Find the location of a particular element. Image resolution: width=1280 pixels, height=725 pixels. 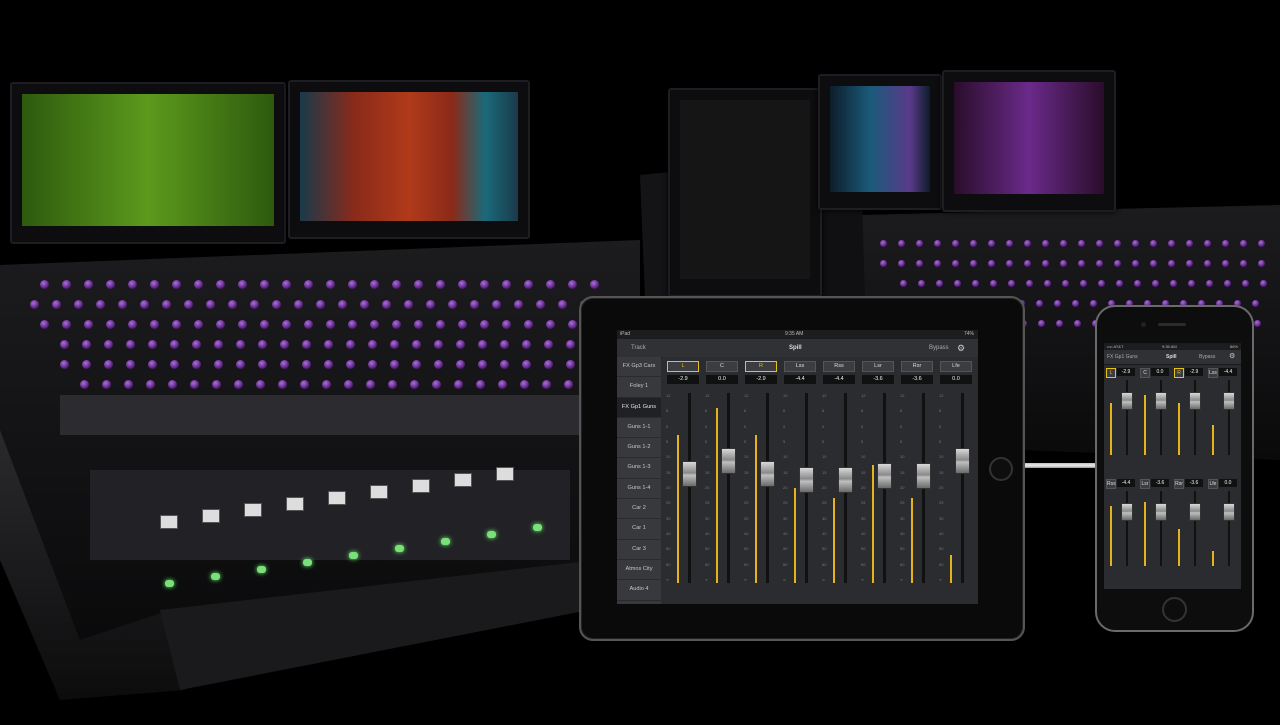

track-list-item: Guns 1-4 is located at coordinates (639, 489).